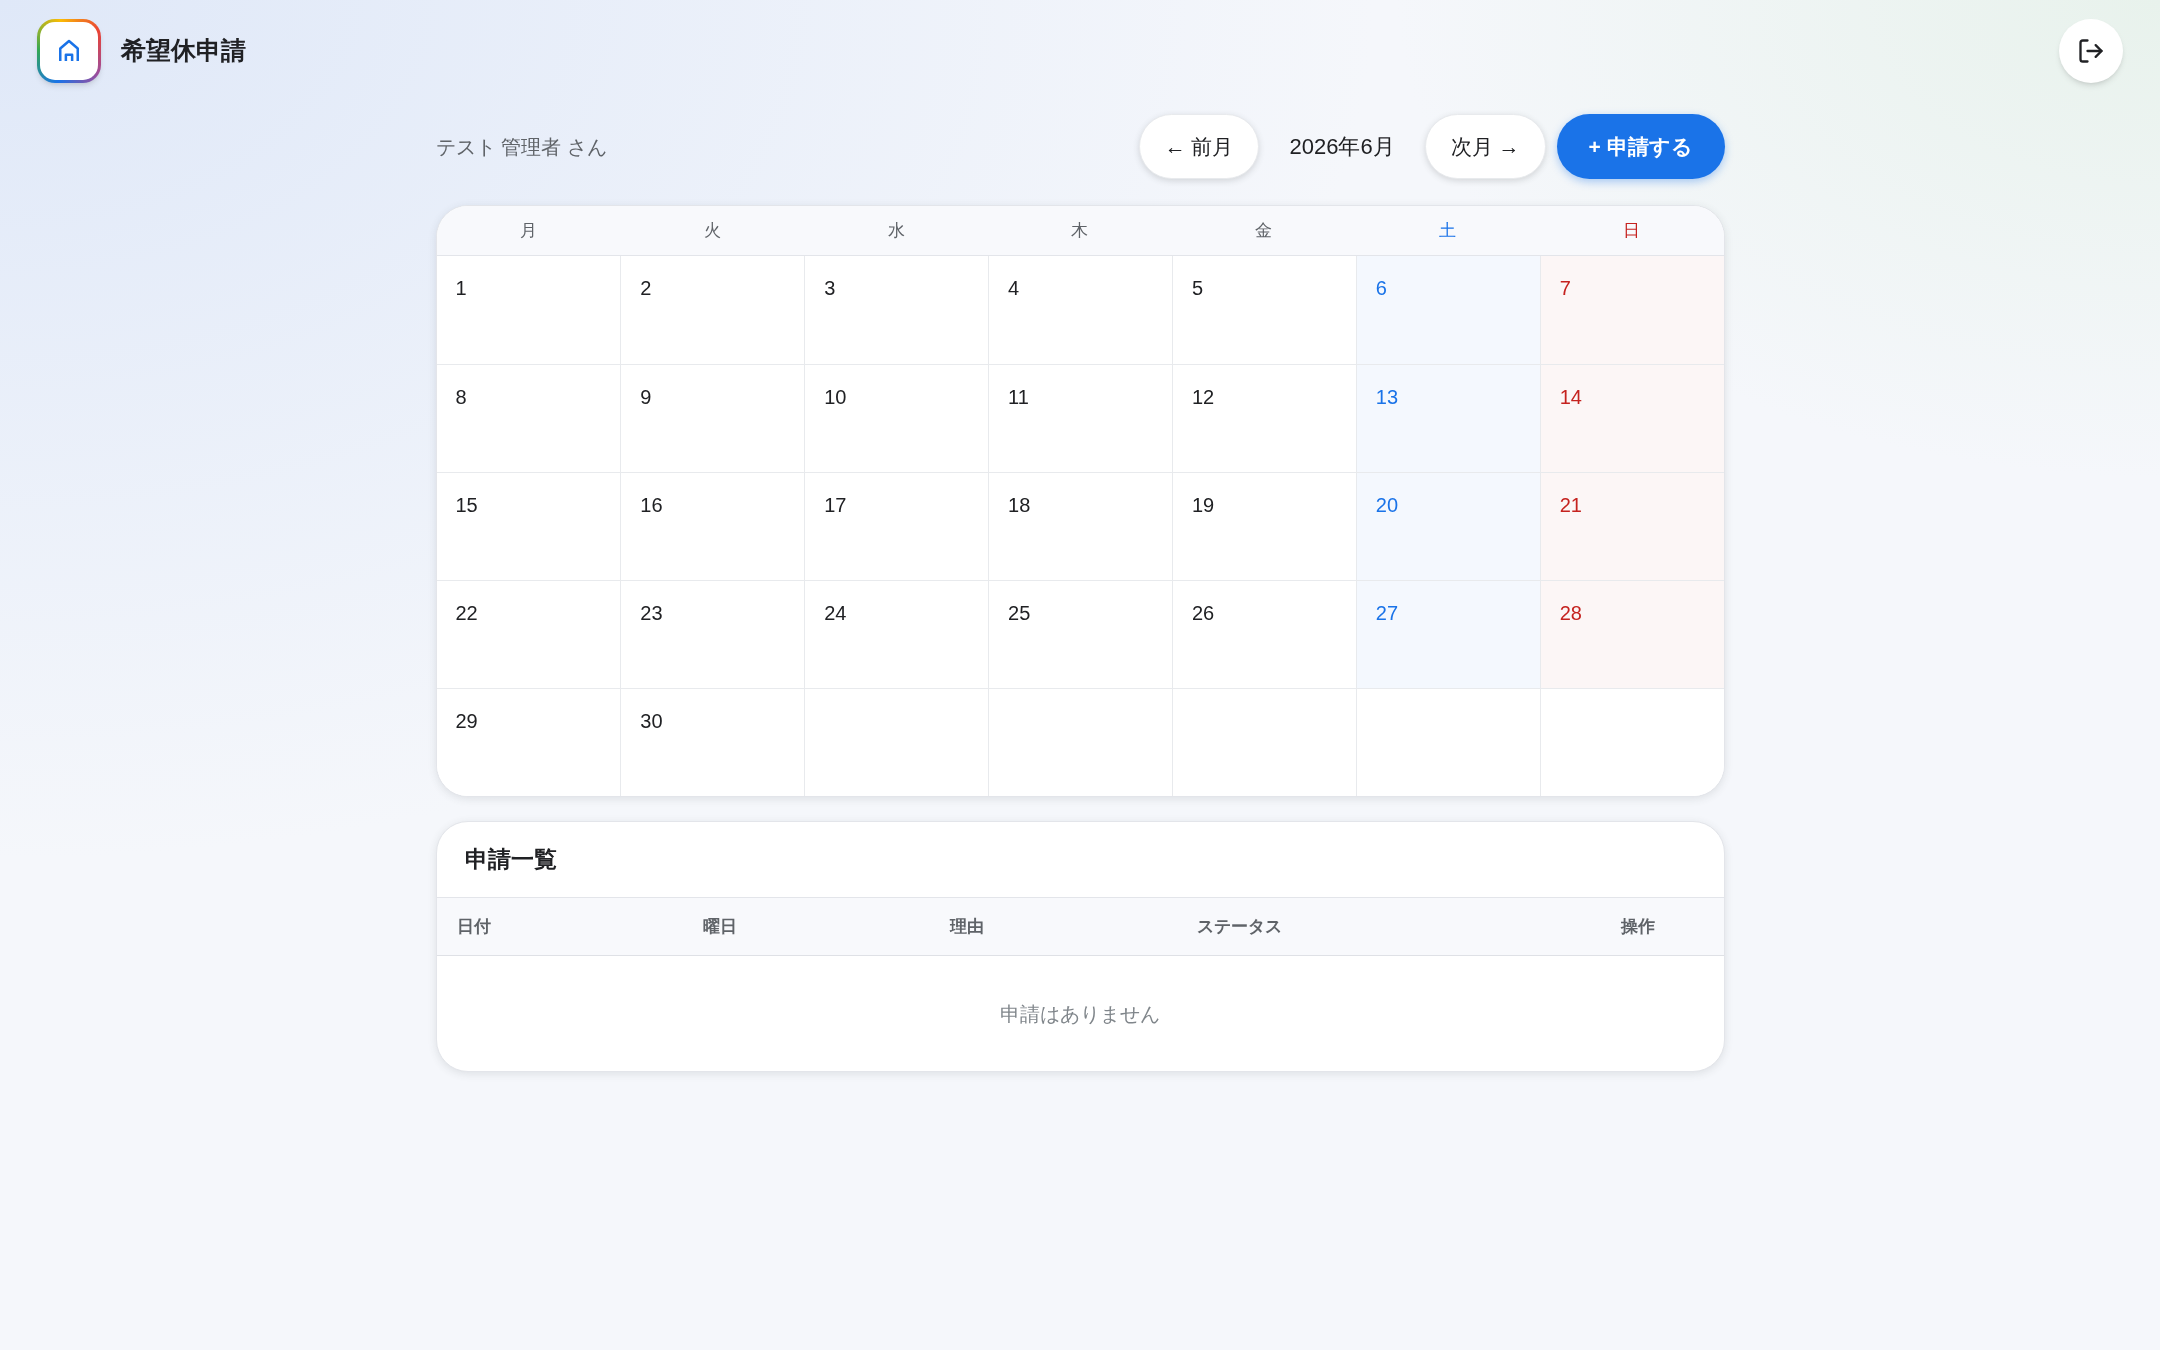 This screenshot has width=2160, height=1350. I want to click on calendar-day-cell: 28, so click(1631, 634).